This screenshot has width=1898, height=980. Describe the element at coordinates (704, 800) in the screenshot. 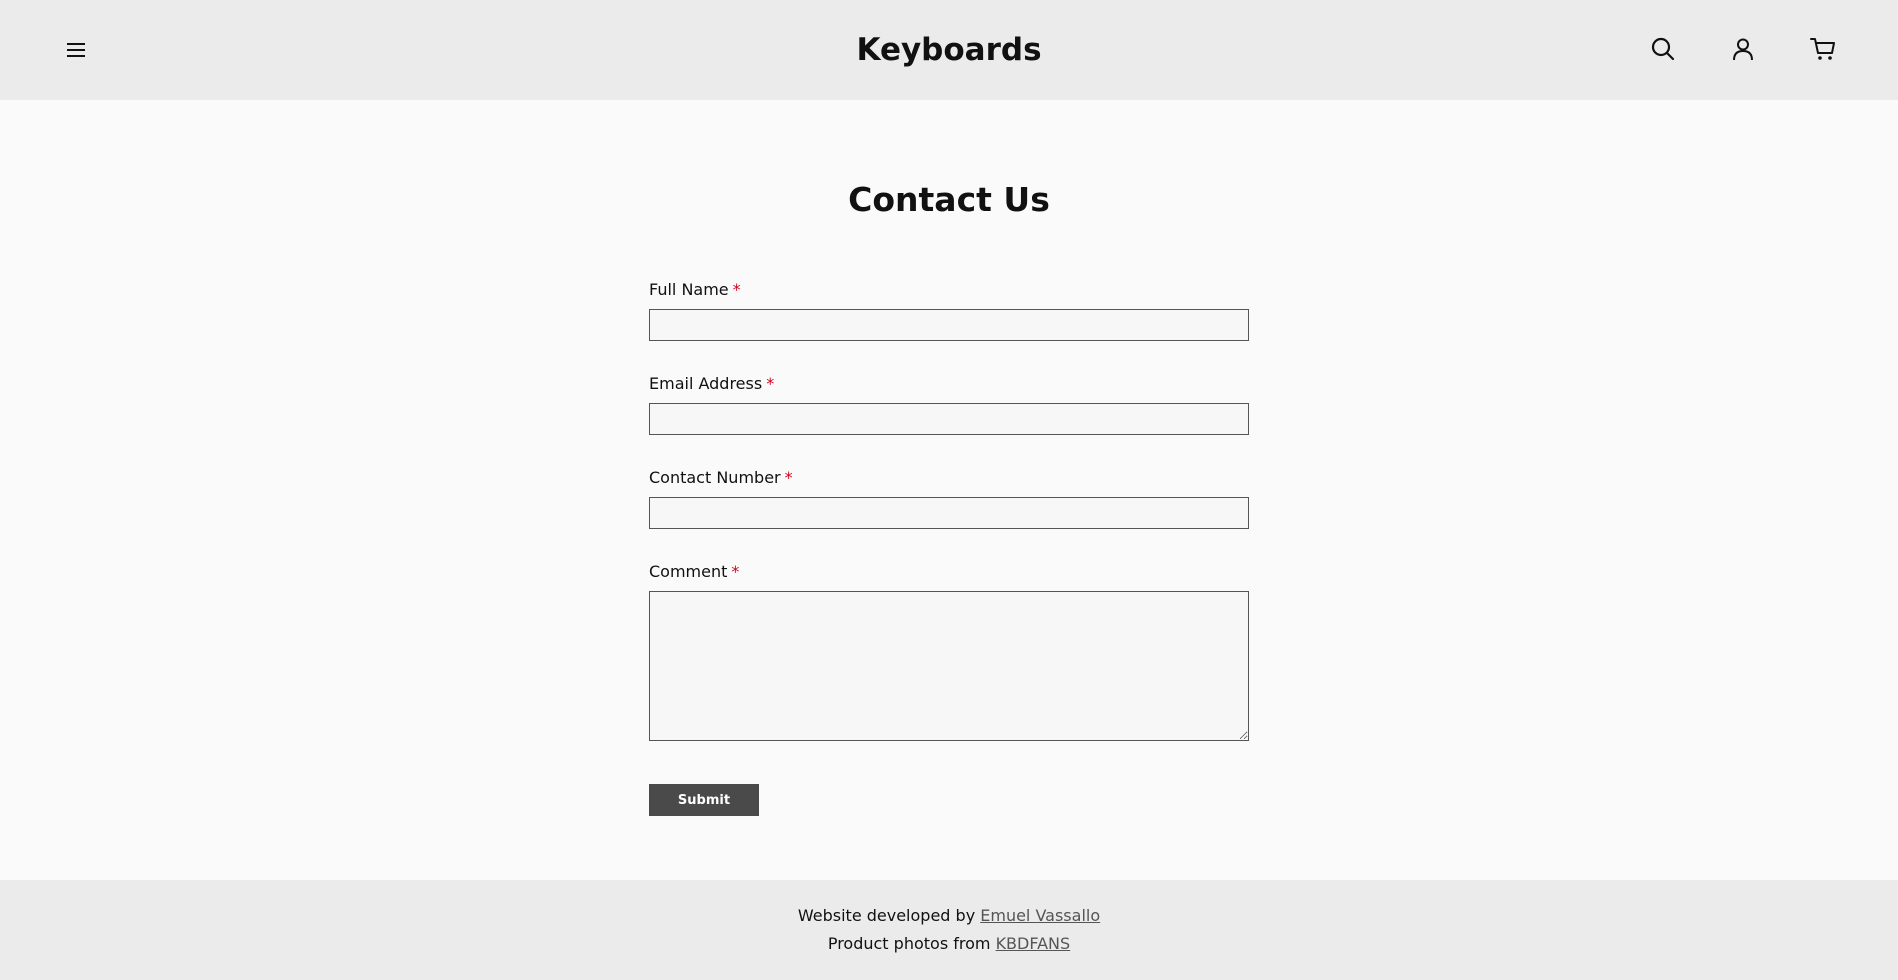

I see `submit-button: Submit` at that location.